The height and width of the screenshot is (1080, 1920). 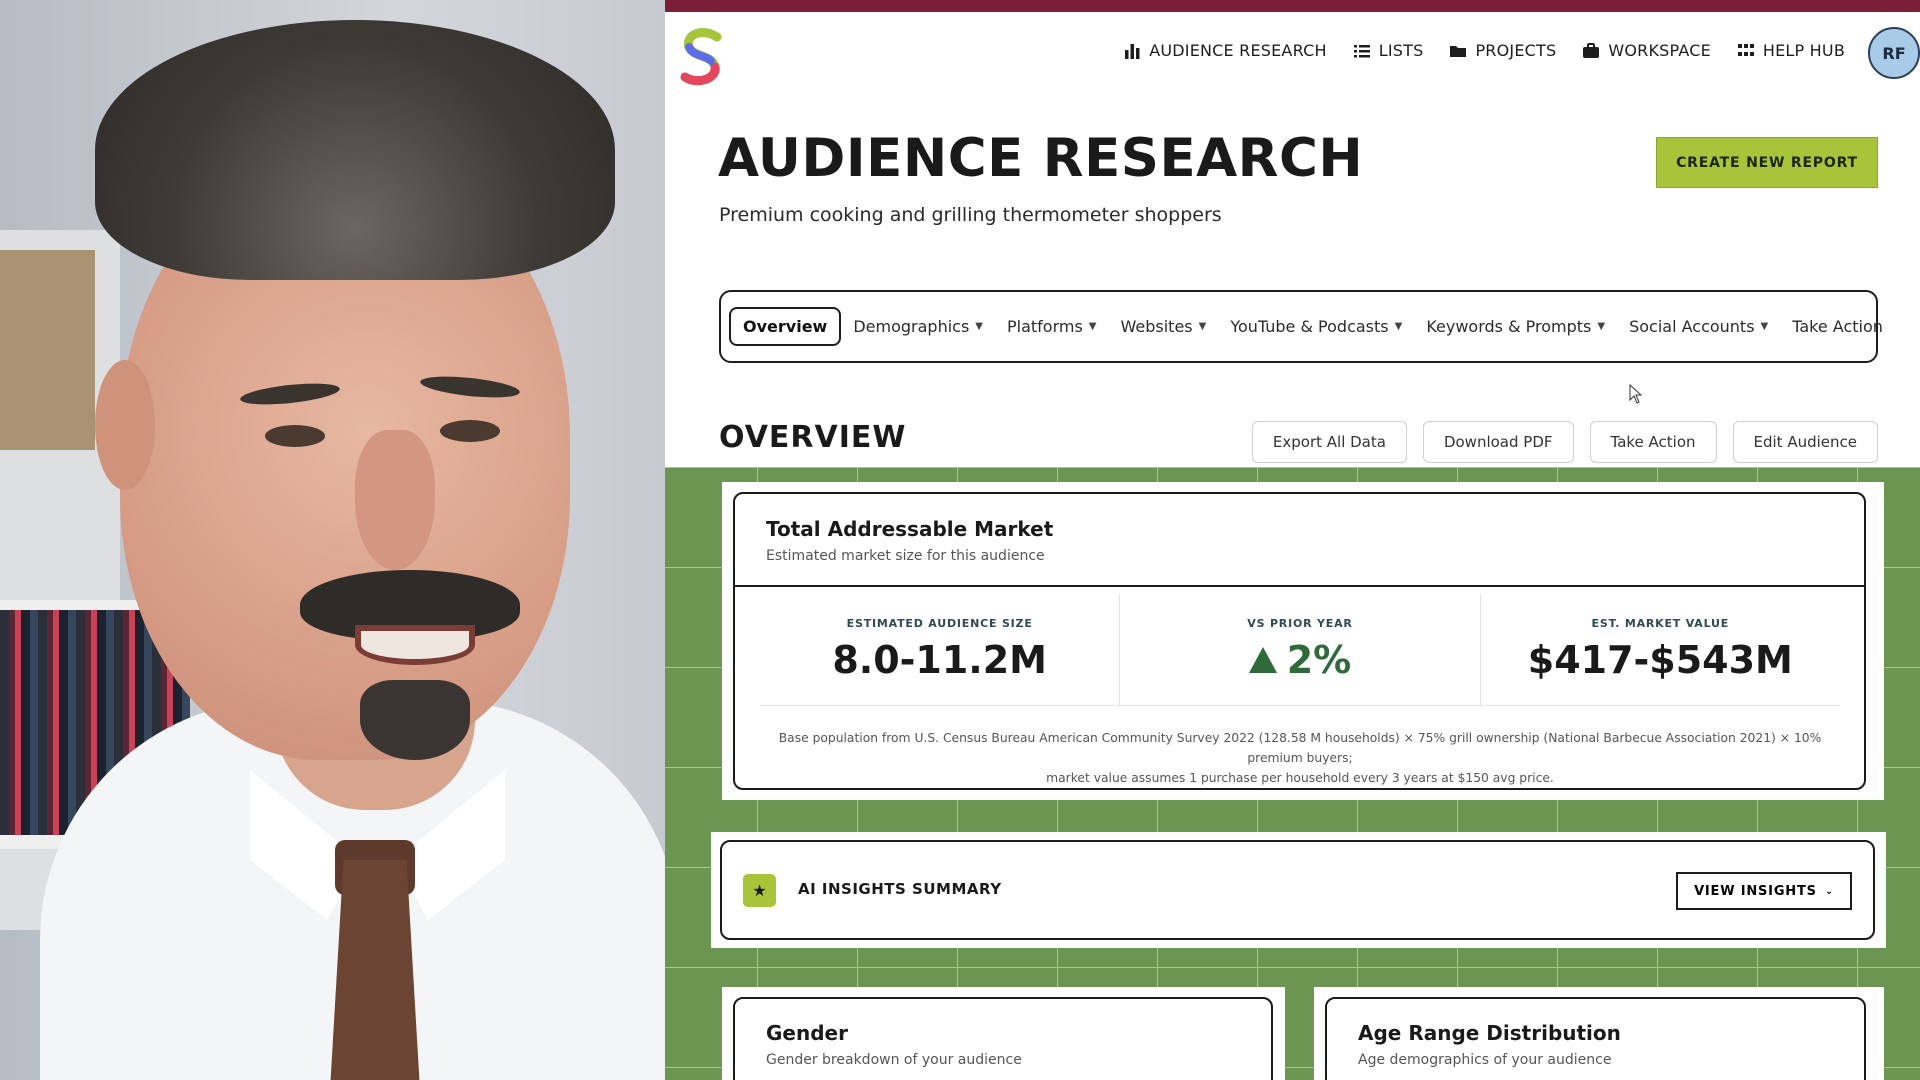 I want to click on tab-keywords-prompts: Keywords & Prompts ▼, so click(x=1515, y=326).